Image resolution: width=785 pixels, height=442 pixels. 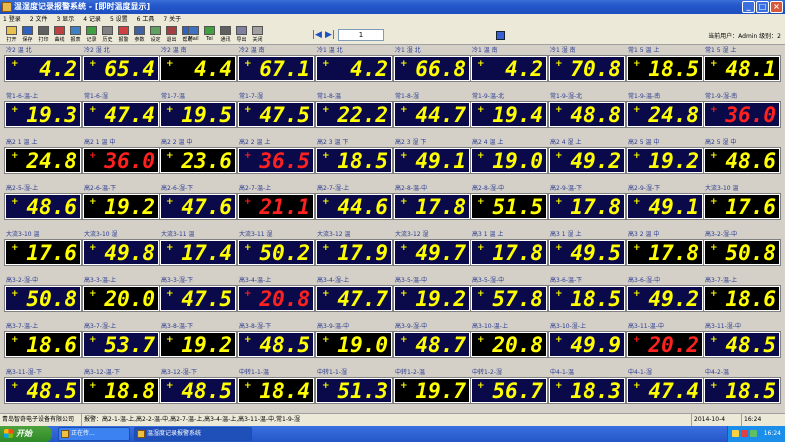 What do you see at coordinates (509, 160) in the screenshot?
I see `sensor-tile: 高2 4 温 上 +19.0` at bounding box center [509, 160].